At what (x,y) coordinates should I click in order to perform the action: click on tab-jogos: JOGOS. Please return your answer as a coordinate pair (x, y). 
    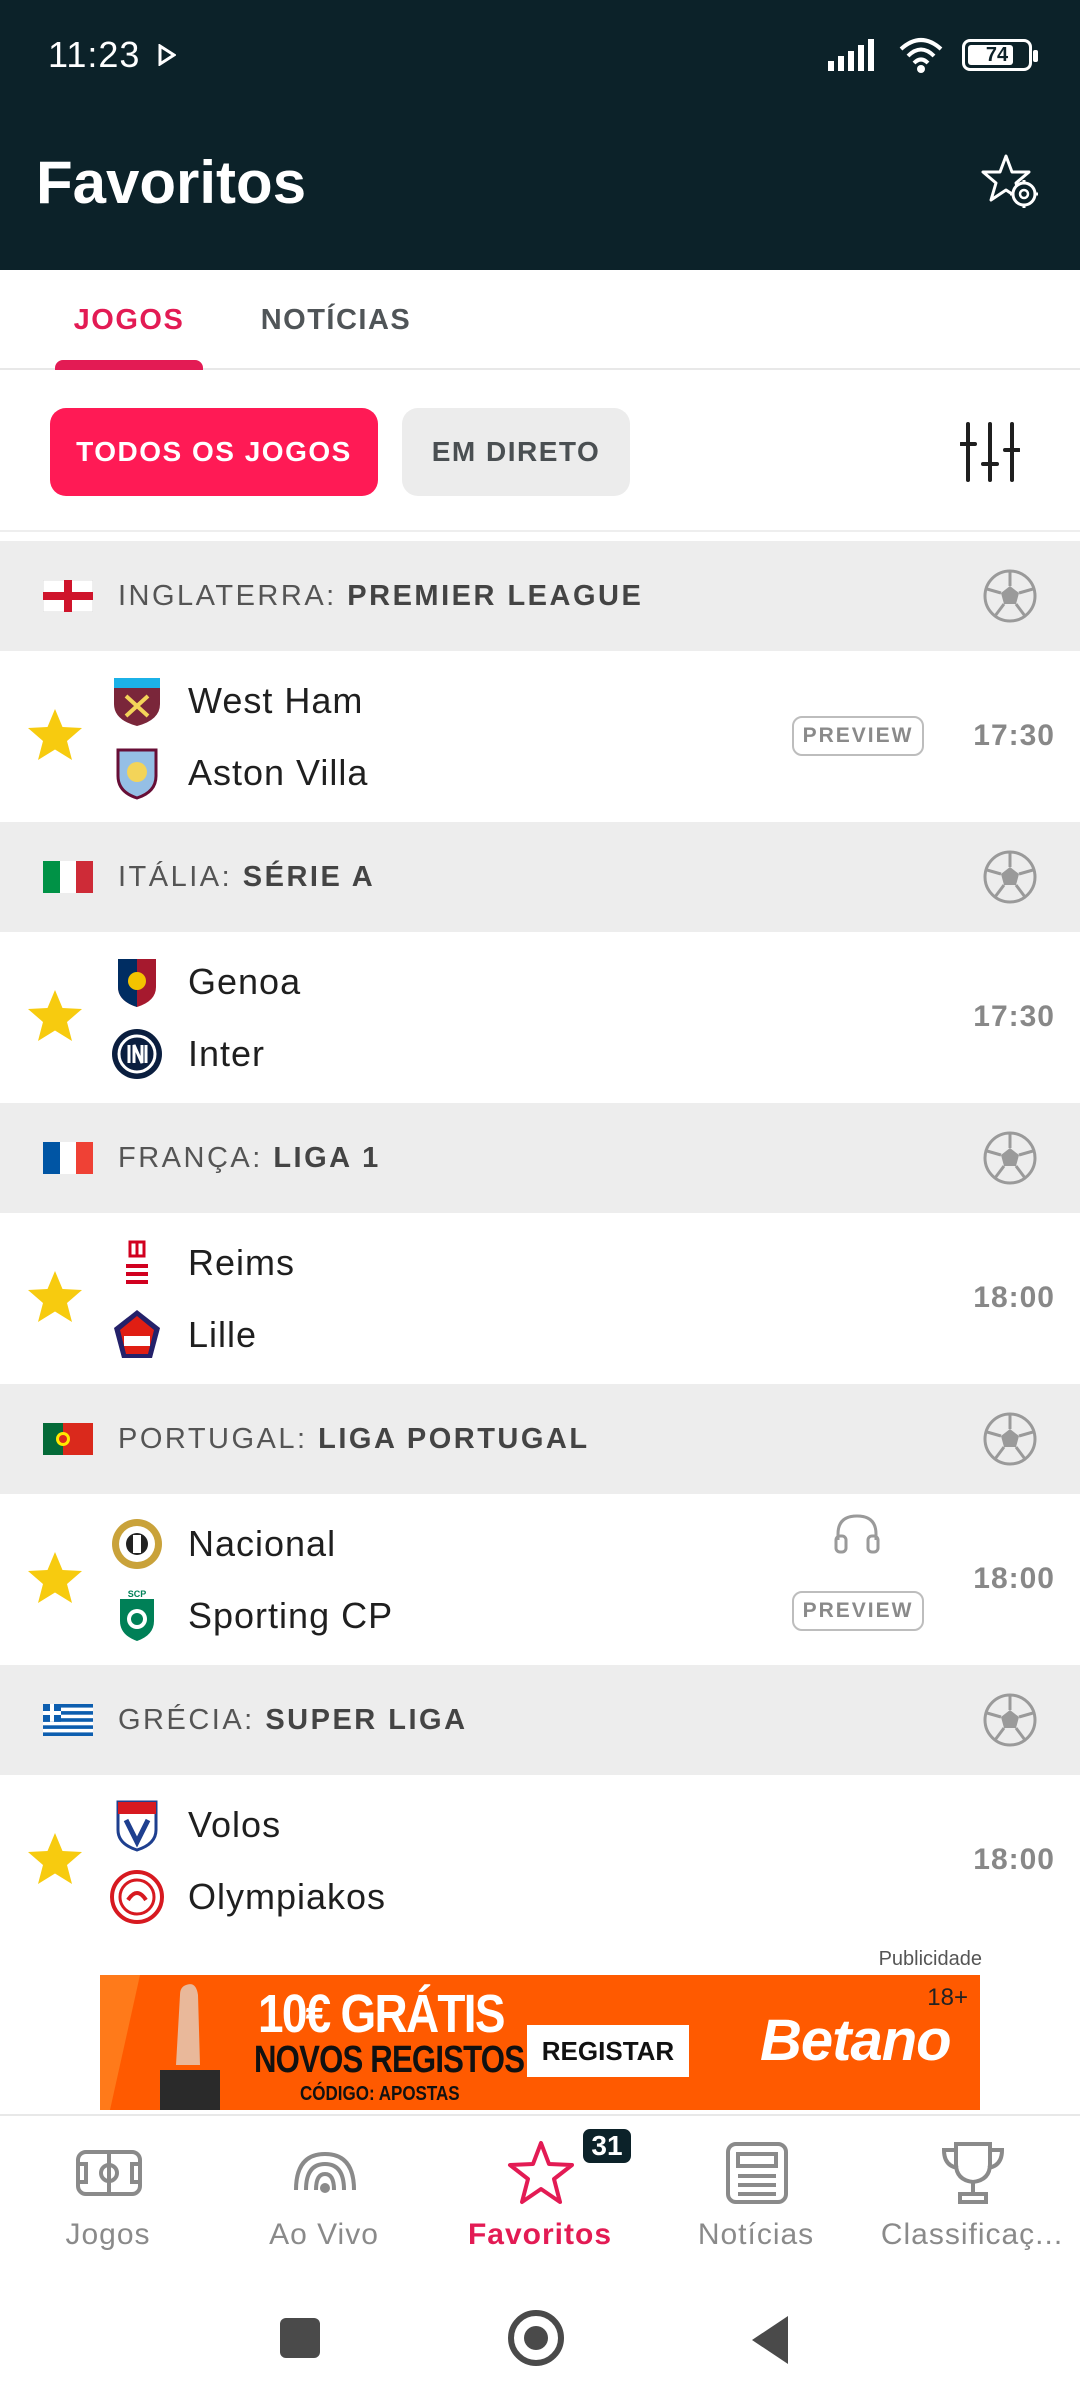
    Looking at the image, I should click on (129, 320).